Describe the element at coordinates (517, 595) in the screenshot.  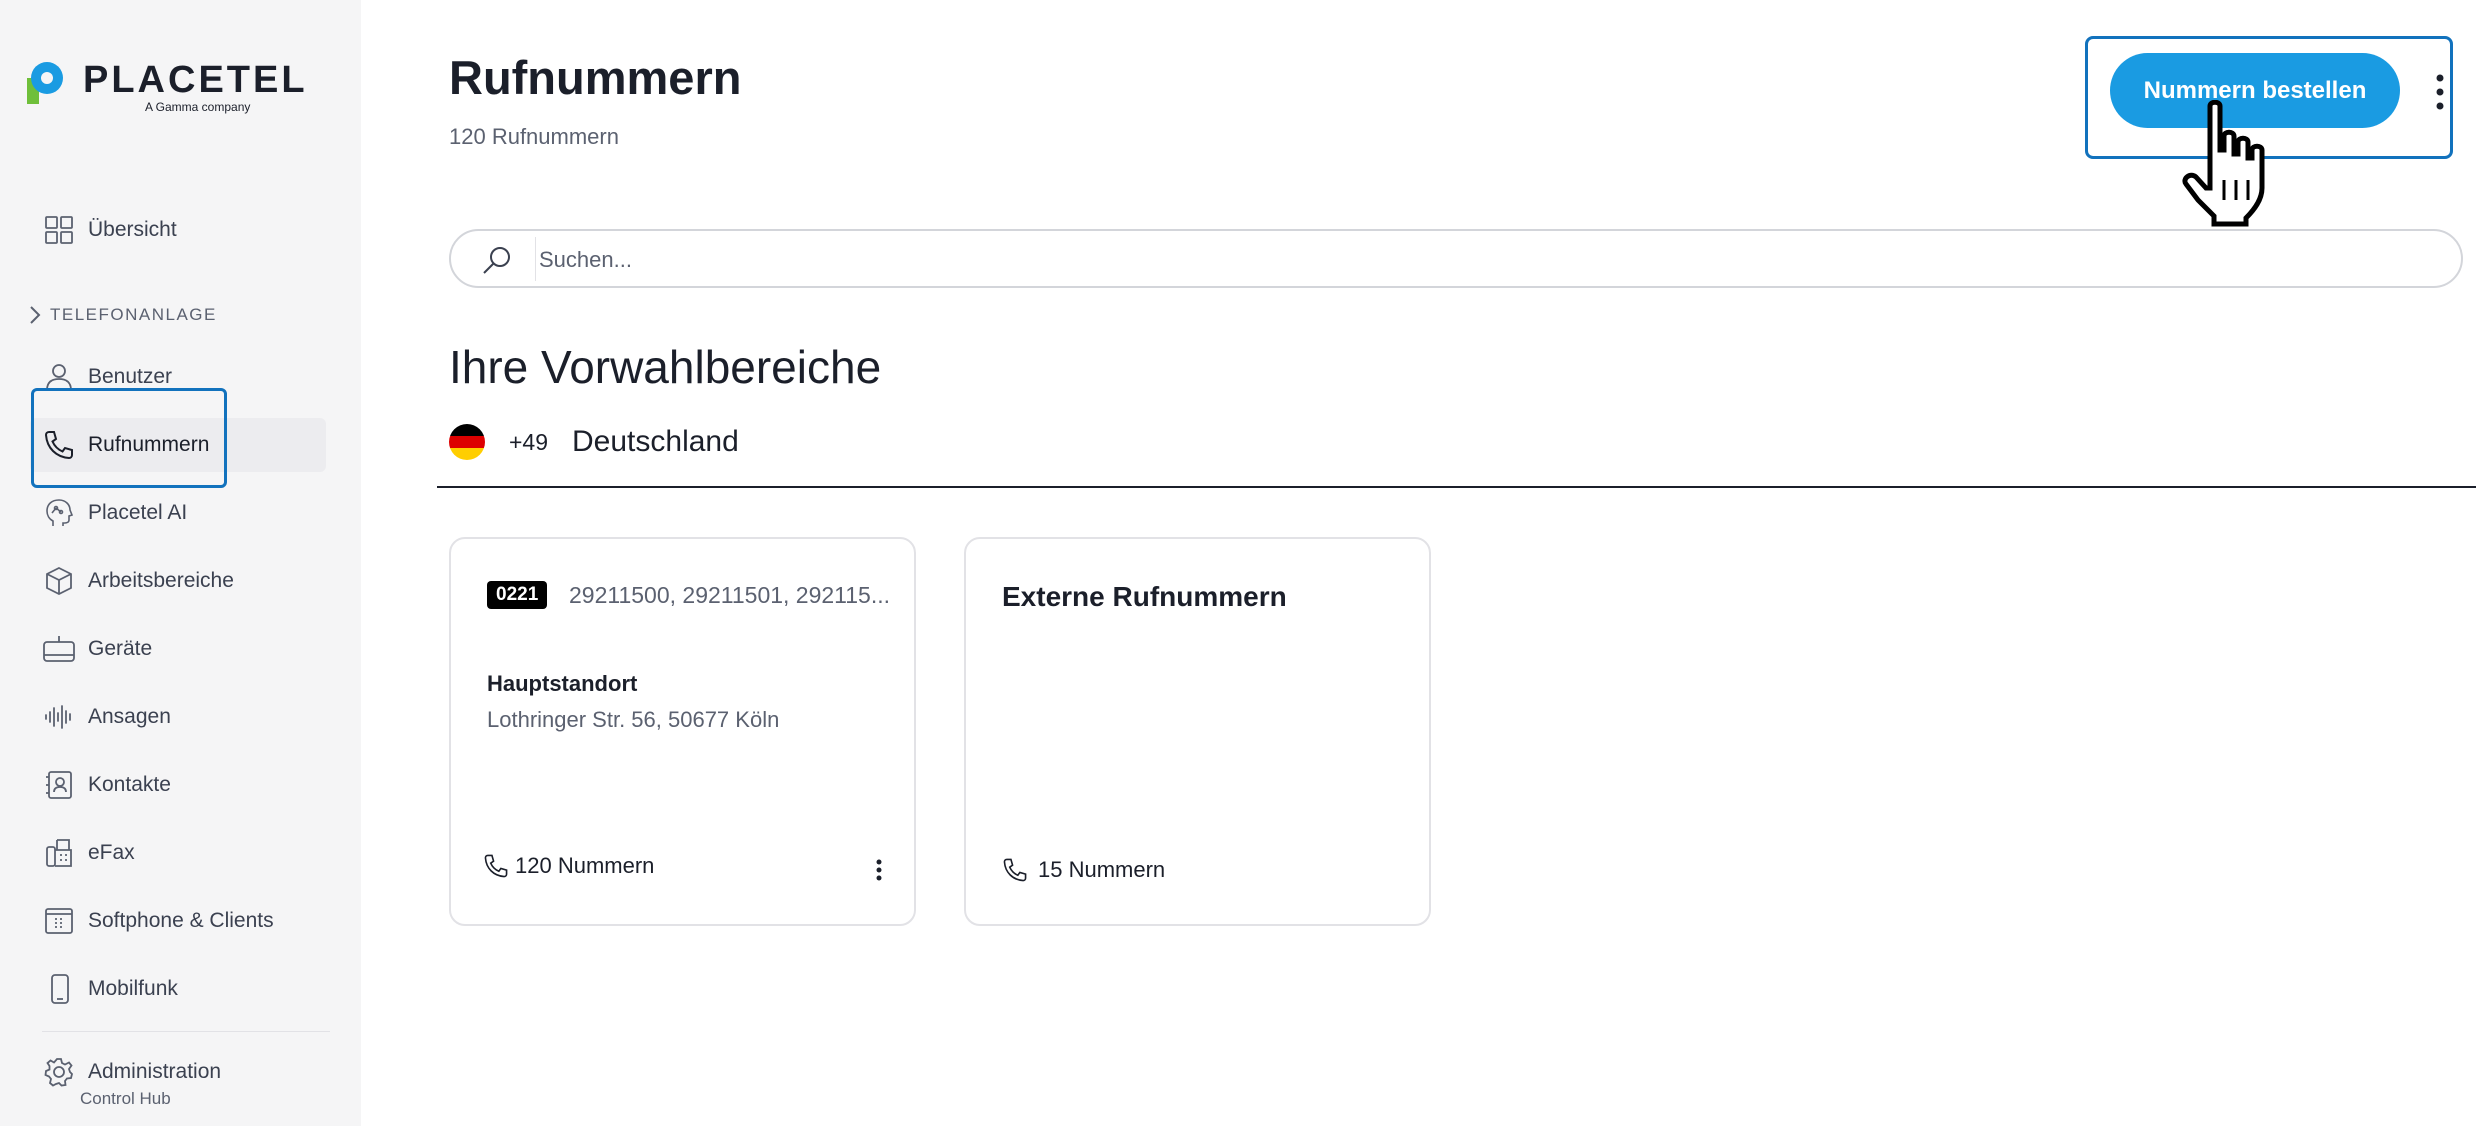
I see `prefix-badge: 0221` at that location.